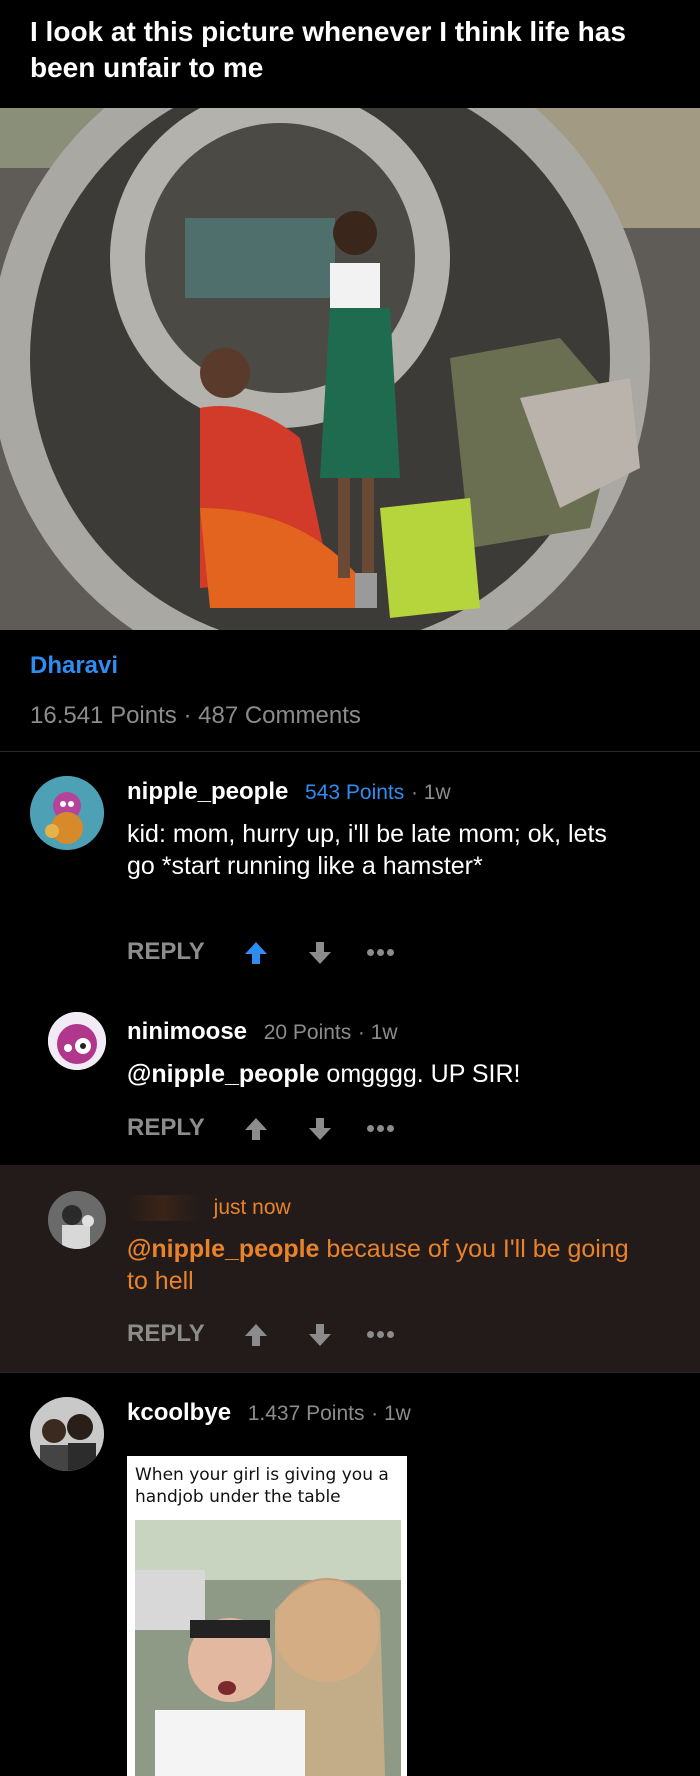 The width and height of the screenshot is (700, 1776). What do you see at coordinates (187, 1031) in the screenshot?
I see `comment-username: ninimoose` at bounding box center [187, 1031].